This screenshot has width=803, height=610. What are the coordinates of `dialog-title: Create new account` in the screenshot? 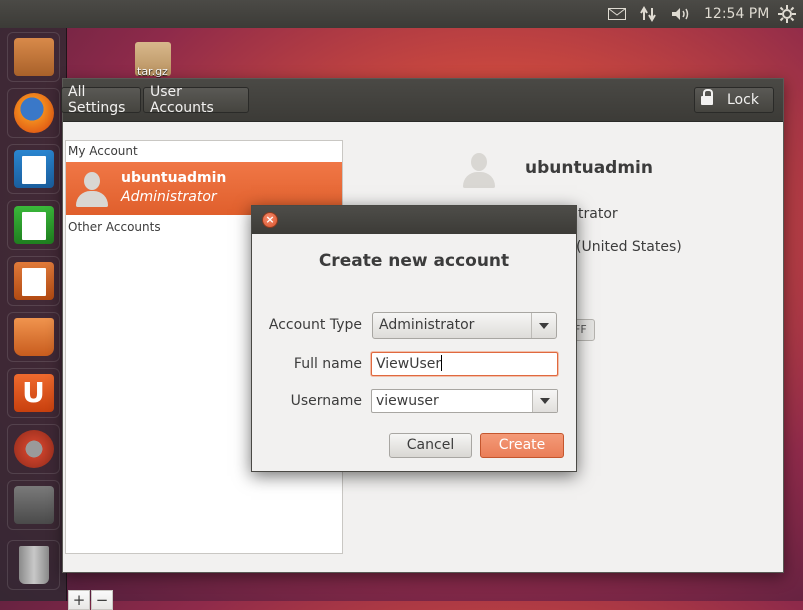 It's located at (414, 261).